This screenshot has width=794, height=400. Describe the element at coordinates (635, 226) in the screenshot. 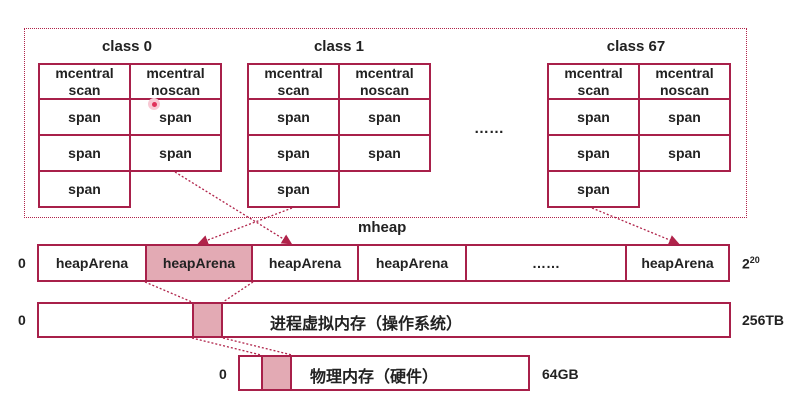

I see `arrow-class67-to-arena` at that location.